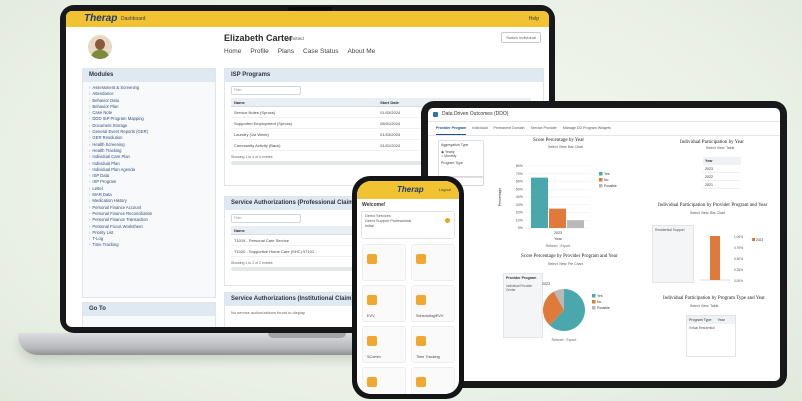 This screenshot has width=802, height=401. What do you see at coordinates (520, 182) in the screenshot?
I see `chart1-tick-label: 60%` at bounding box center [520, 182].